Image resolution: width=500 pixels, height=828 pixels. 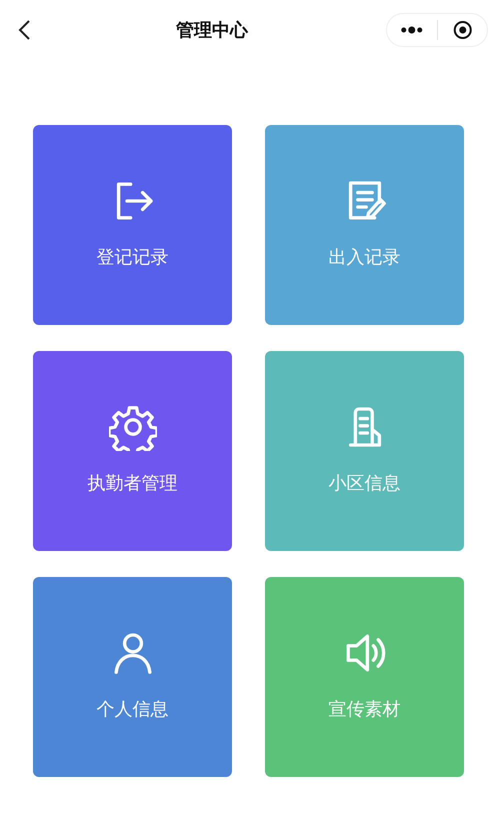 I want to click on menu-tile: 个人信息, so click(x=132, y=677).